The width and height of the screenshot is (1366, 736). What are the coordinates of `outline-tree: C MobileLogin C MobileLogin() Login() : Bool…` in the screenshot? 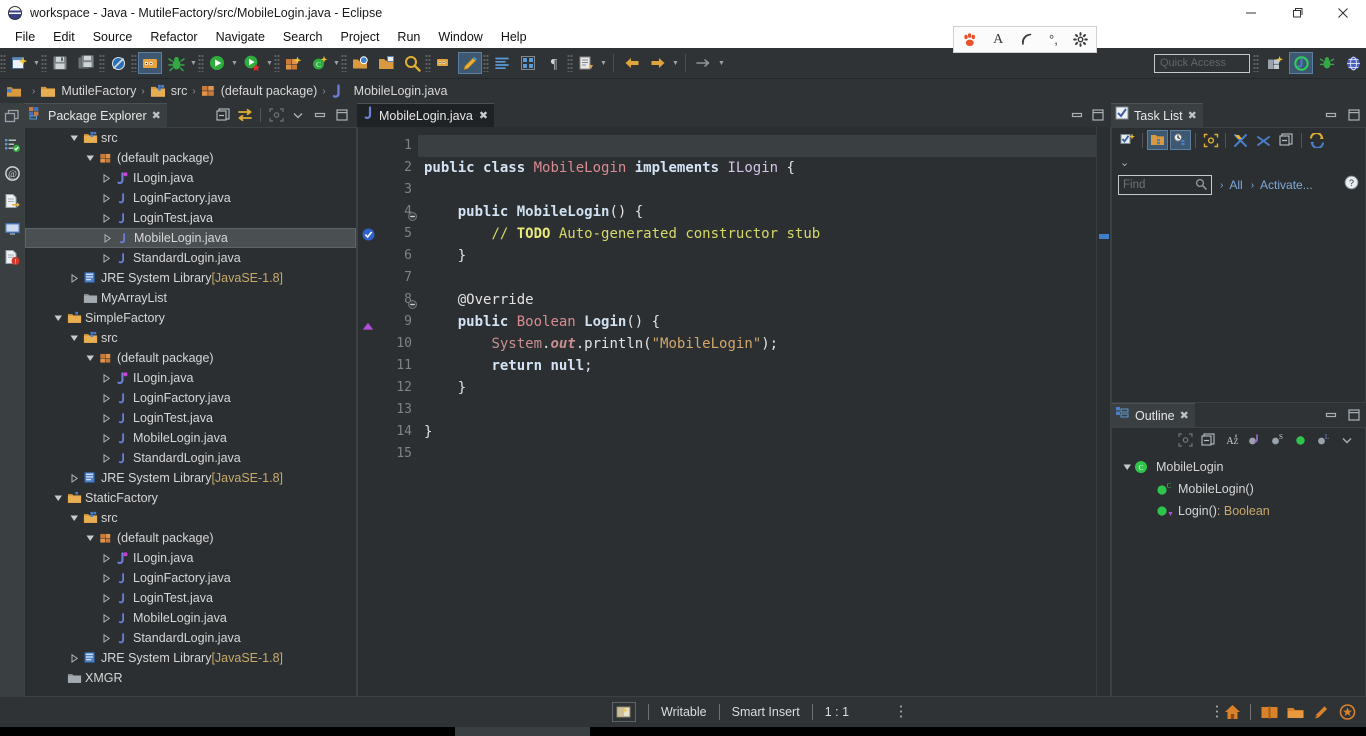 It's located at (1238, 487).